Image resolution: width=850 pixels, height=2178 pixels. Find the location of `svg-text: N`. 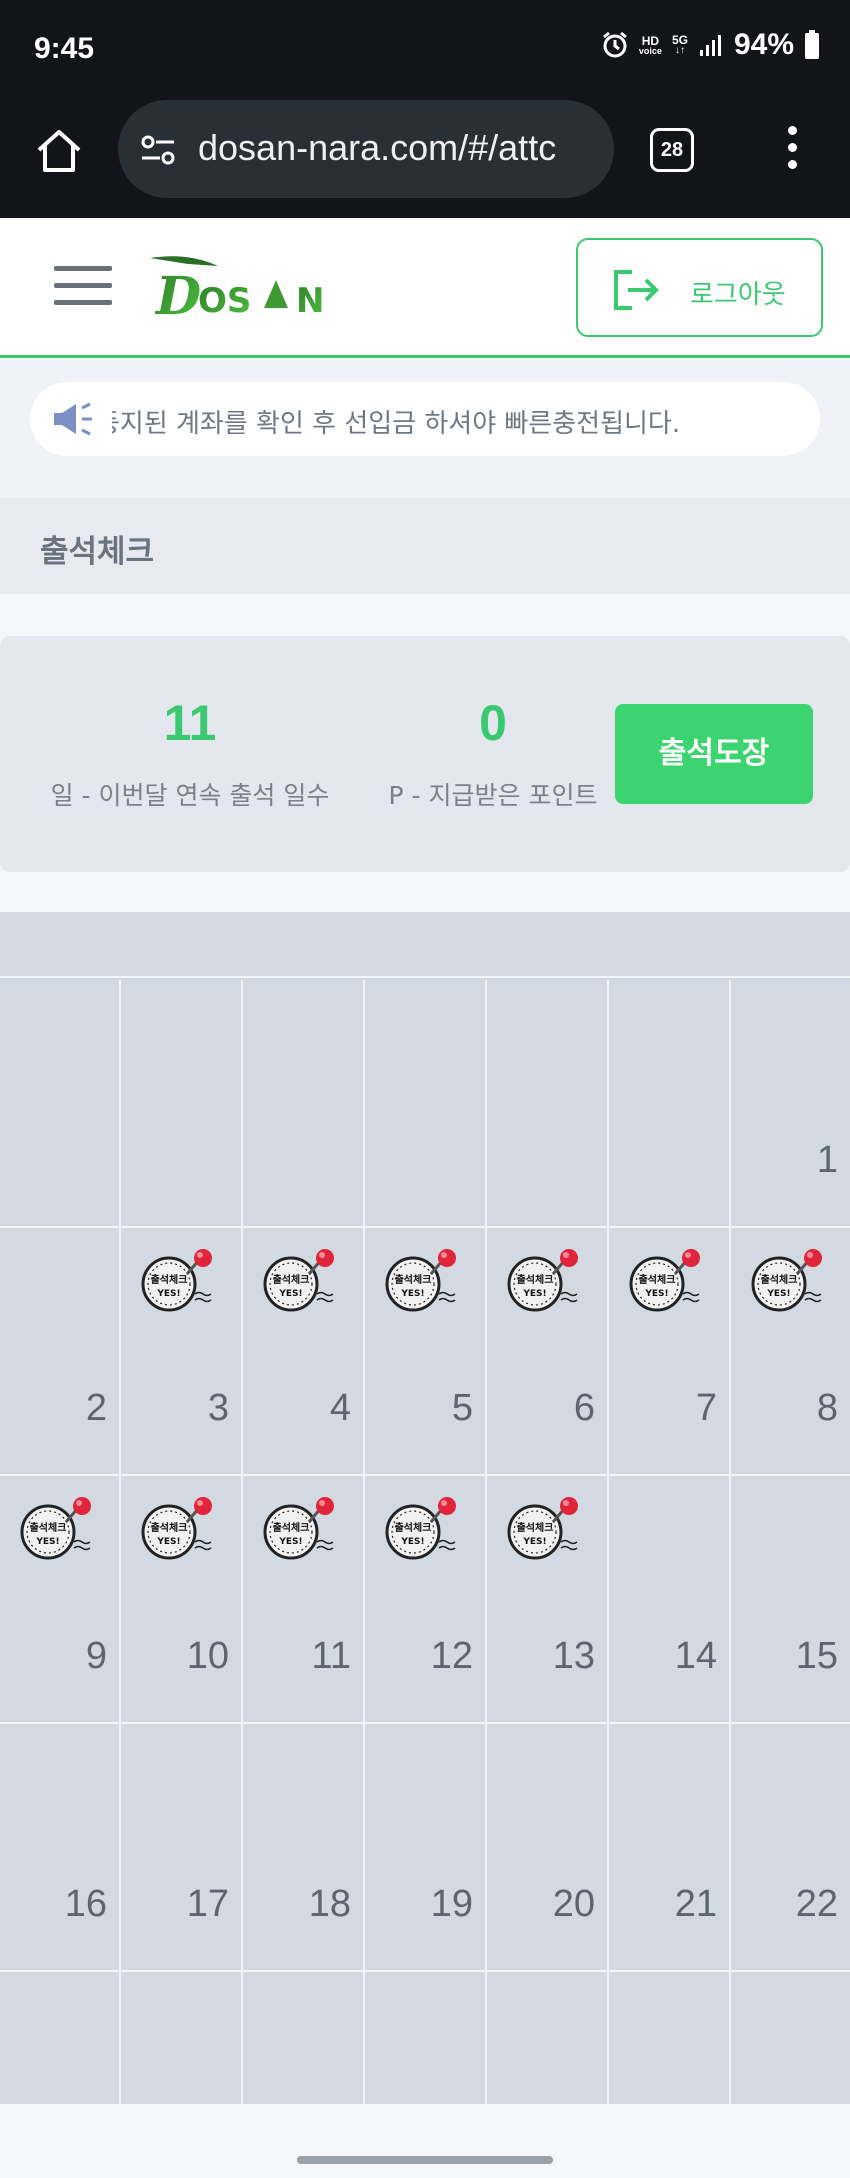

svg-text: N is located at coordinates (310, 301).